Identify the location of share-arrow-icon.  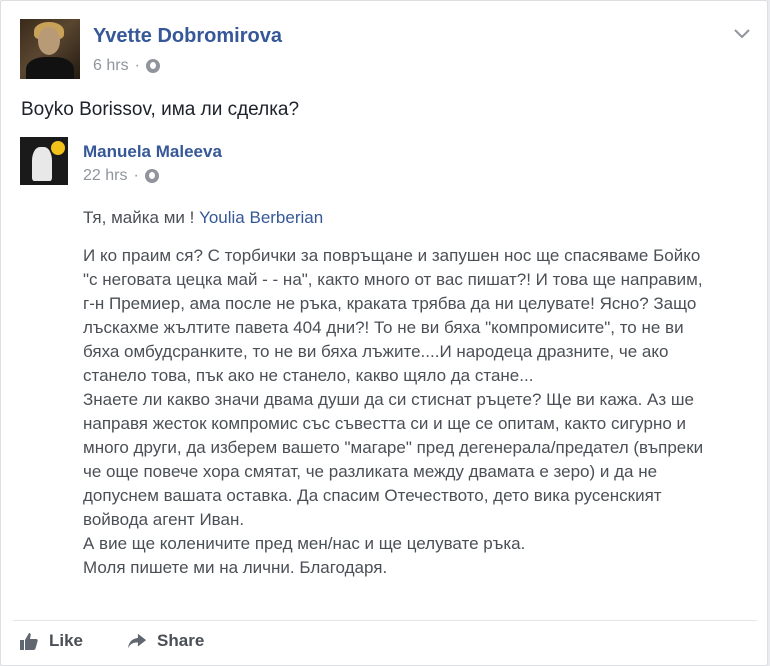
(137, 641).